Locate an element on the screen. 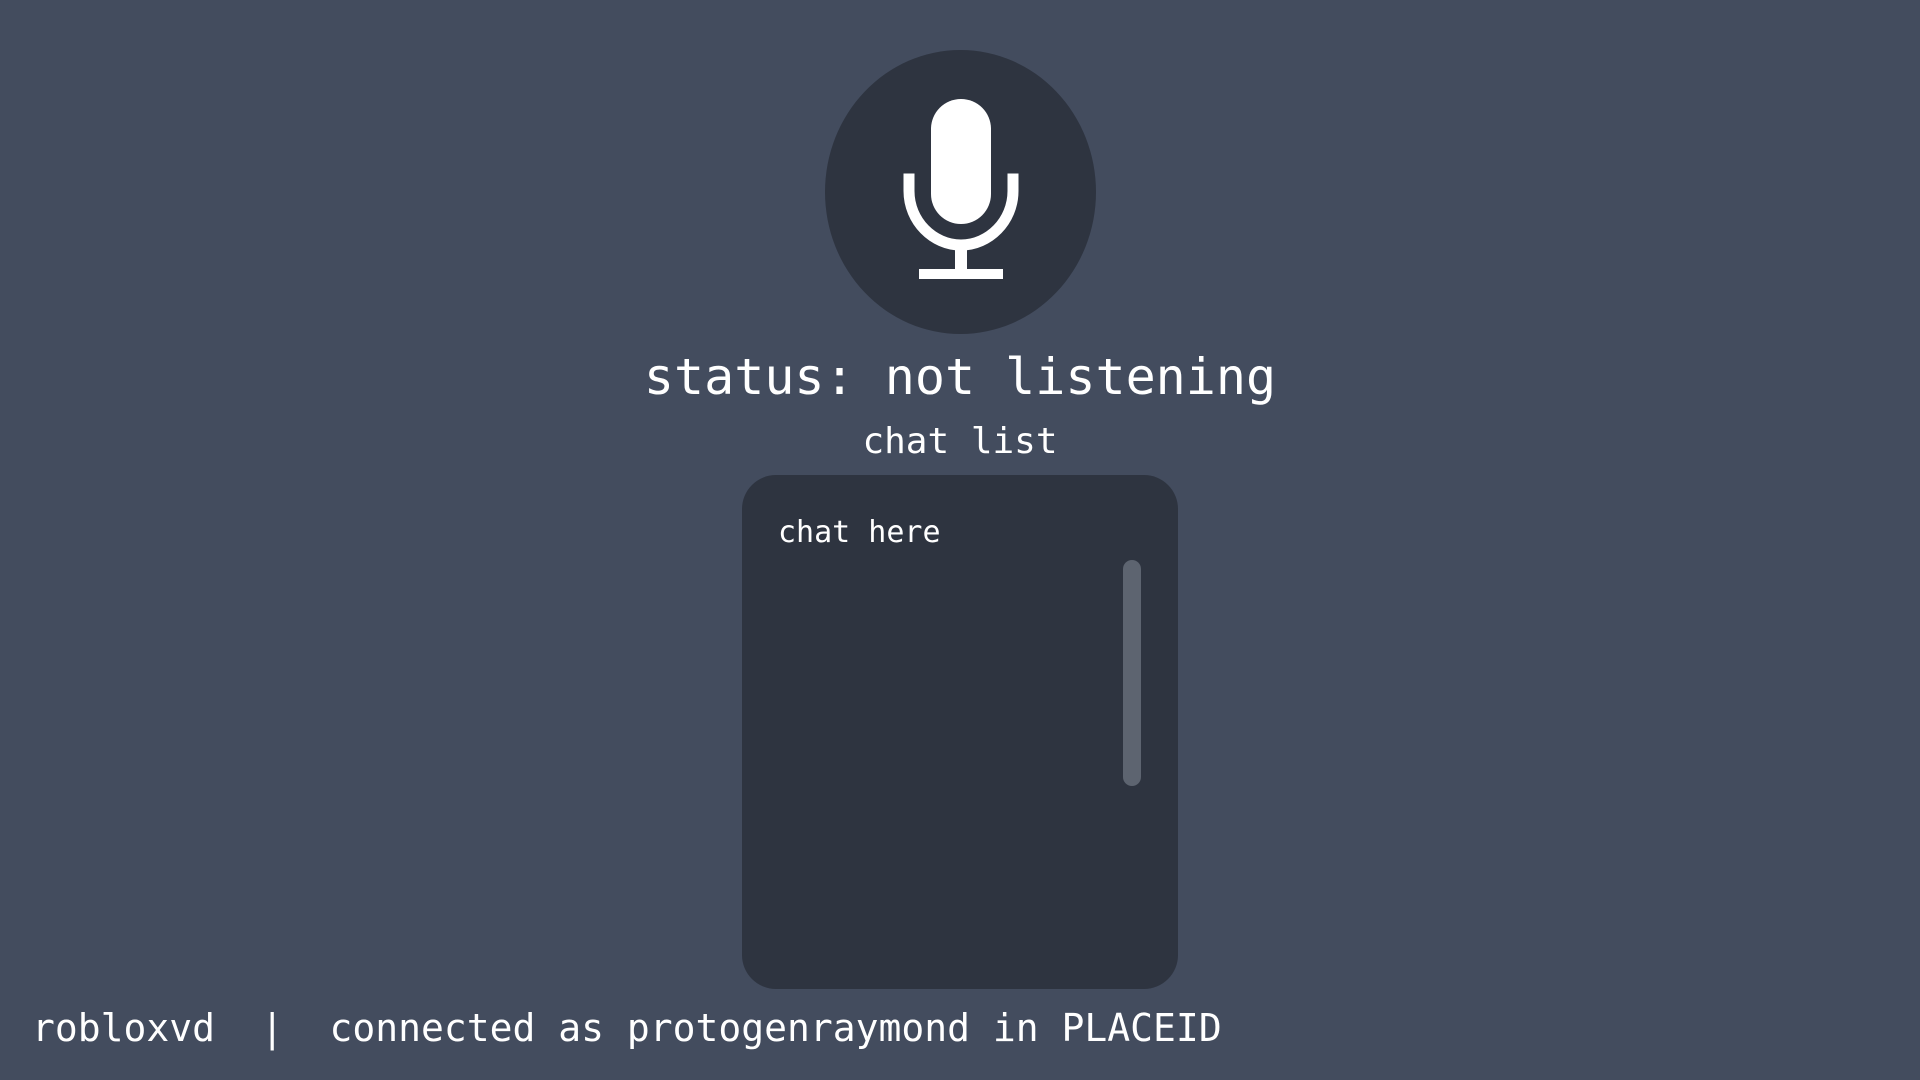 The width and height of the screenshot is (1920, 1080). chat-placeholder-text: chat here is located at coordinates (859, 532).